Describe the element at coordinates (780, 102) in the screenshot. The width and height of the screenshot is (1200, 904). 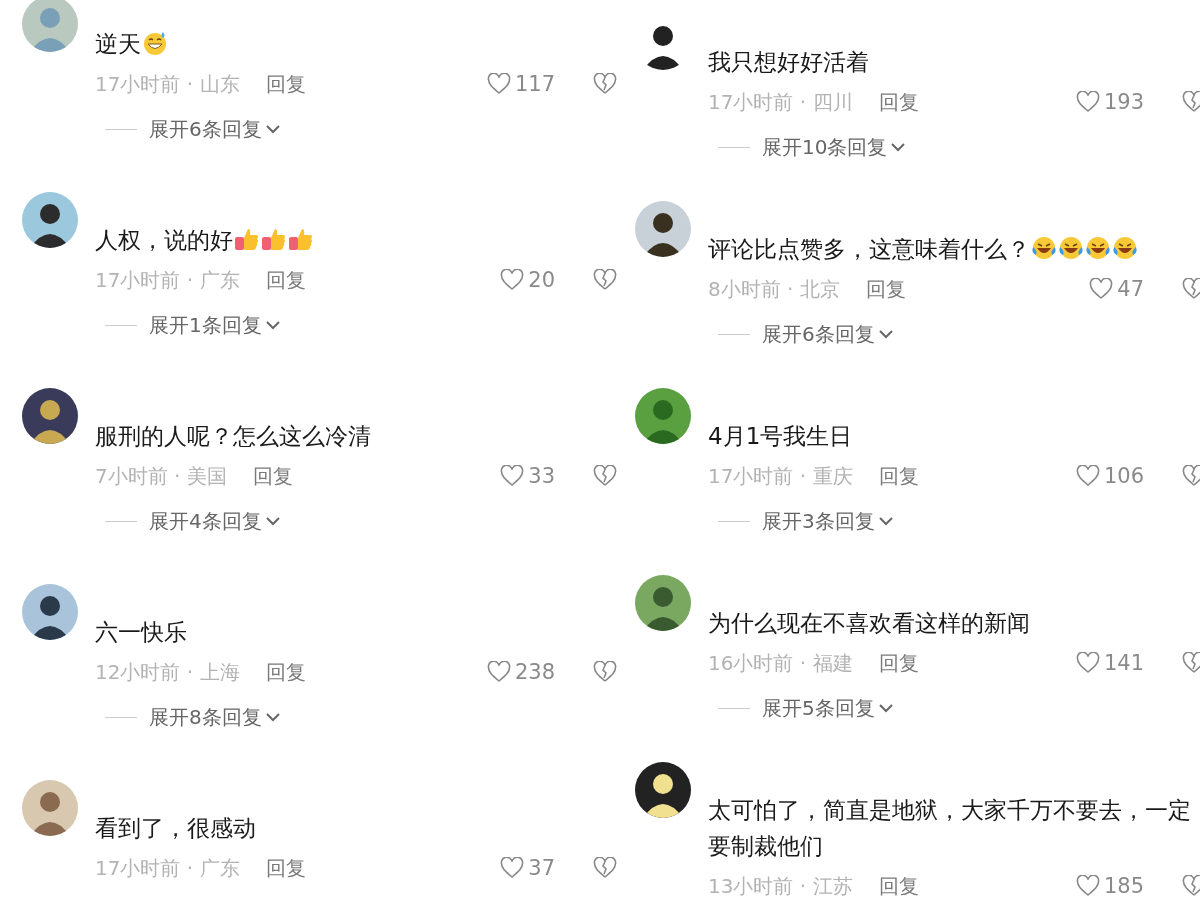
I see `comment-time: 17小时前 · 四川` at that location.